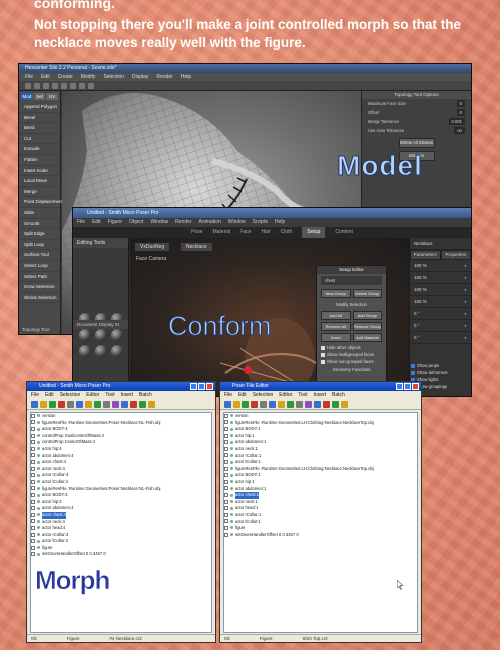  What do you see at coordinates (39, 255) in the screenshot?
I see `tool-surface-tool: Surface Tool` at bounding box center [39, 255].